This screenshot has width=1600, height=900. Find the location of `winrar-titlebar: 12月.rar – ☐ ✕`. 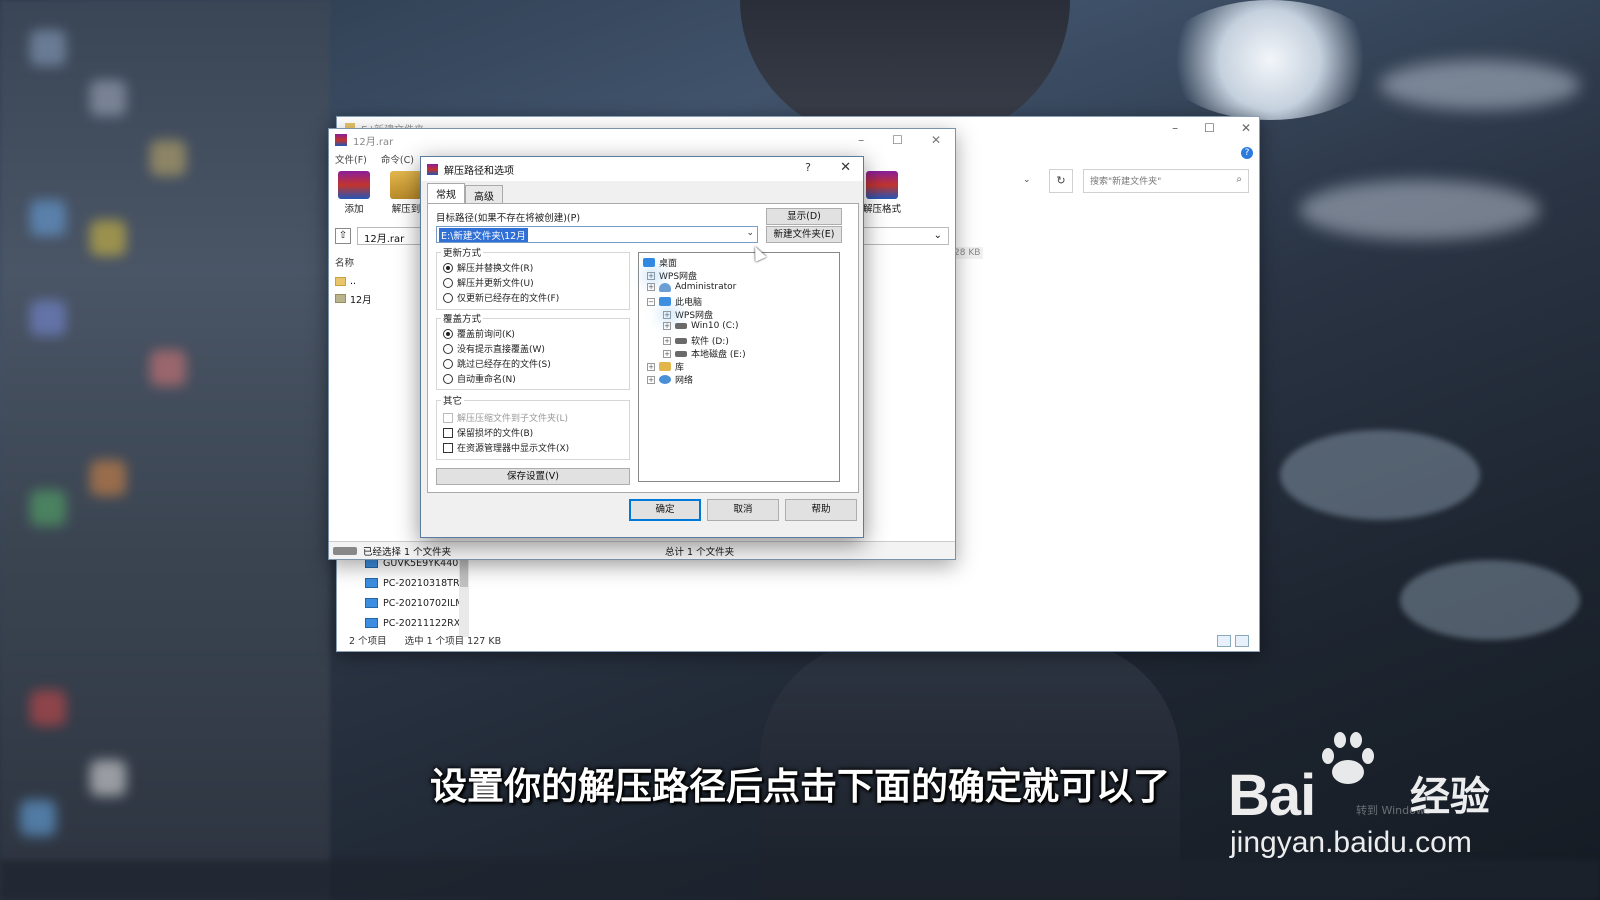

winrar-titlebar: 12月.rar – ☐ ✕ is located at coordinates (642, 140).